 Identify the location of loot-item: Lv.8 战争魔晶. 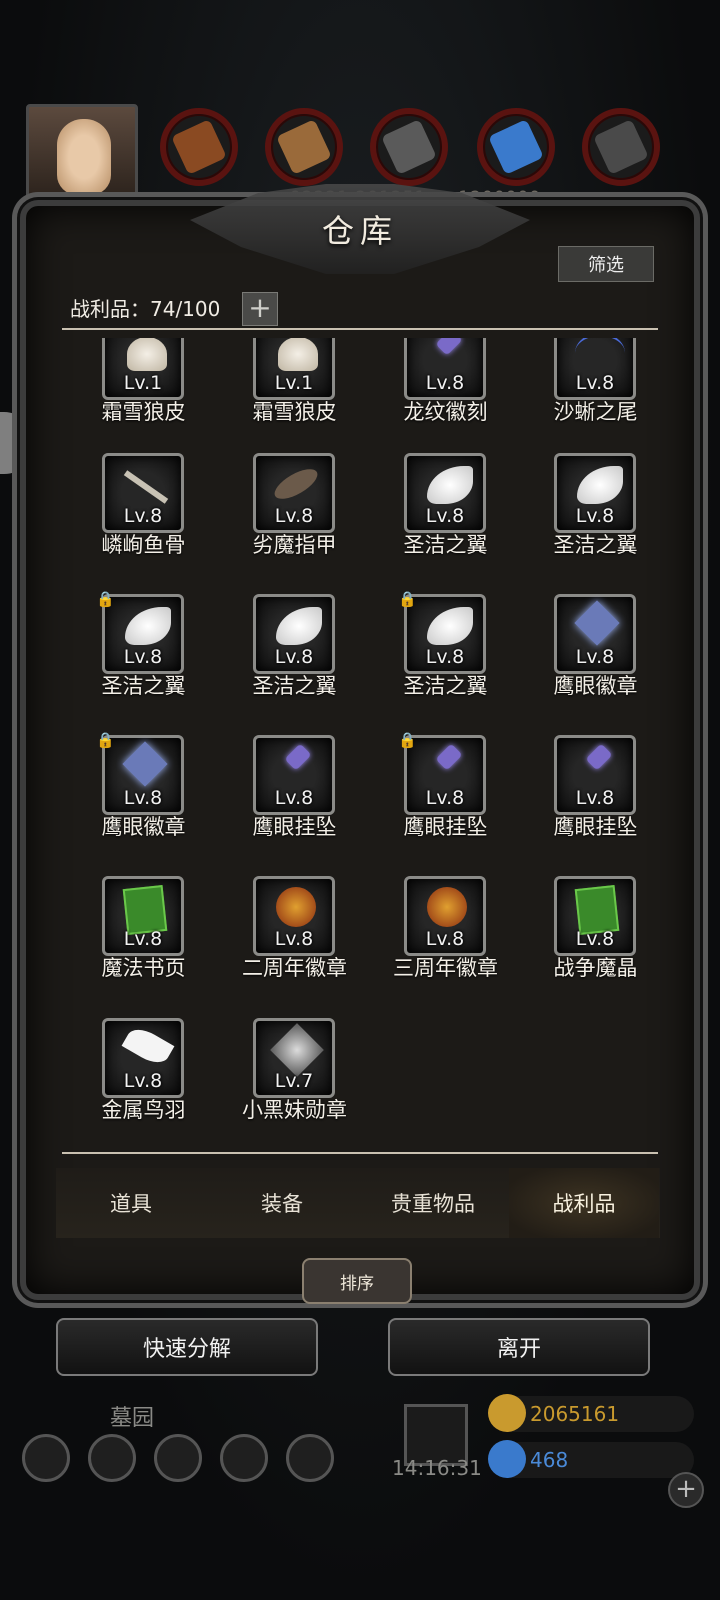
(595, 936).